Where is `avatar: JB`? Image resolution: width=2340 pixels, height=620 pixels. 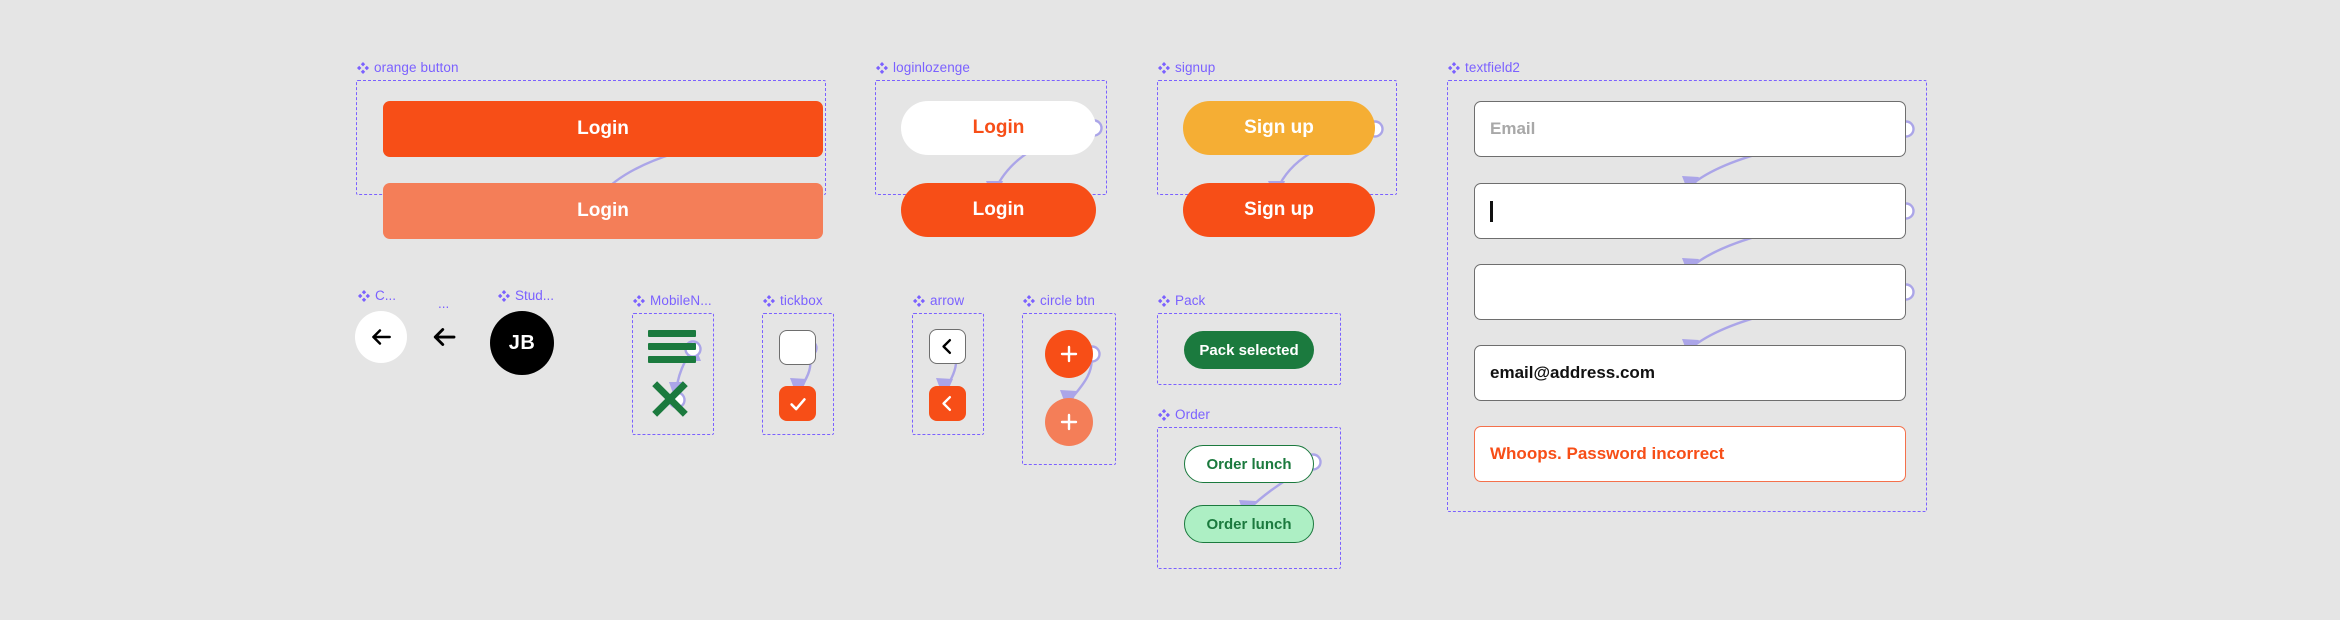
avatar: JB is located at coordinates (522, 343).